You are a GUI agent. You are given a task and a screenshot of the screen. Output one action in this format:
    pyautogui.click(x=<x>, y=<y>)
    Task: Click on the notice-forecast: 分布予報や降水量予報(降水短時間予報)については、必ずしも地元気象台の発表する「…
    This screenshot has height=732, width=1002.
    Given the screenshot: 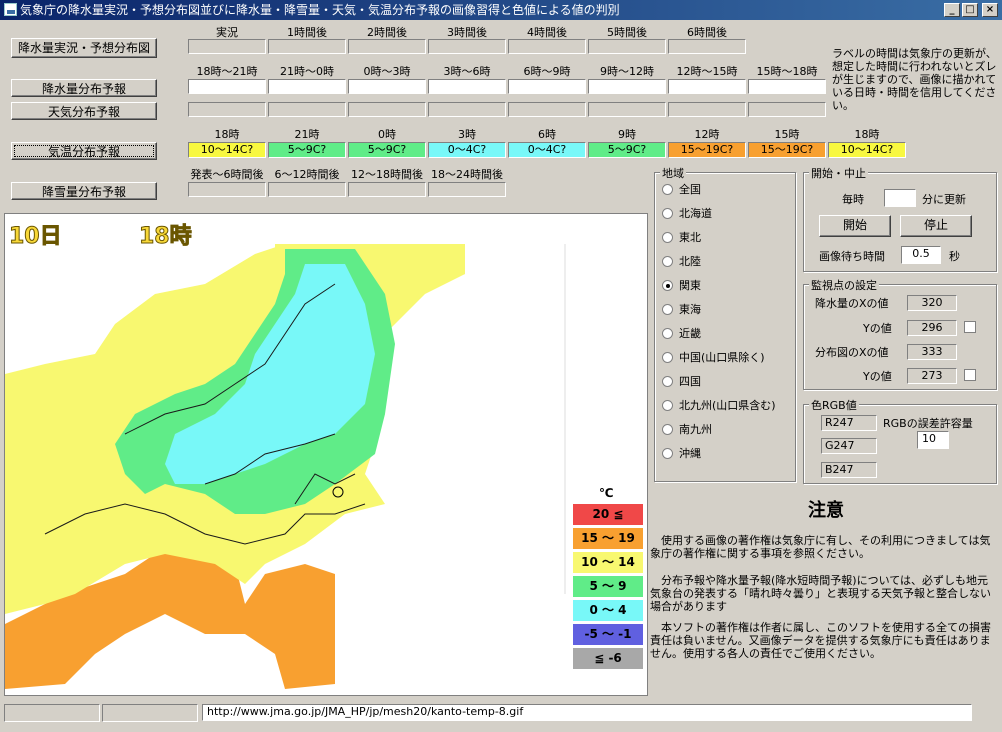 What is the action you would take?
    pyautogui.click(x=820, y=593)
    